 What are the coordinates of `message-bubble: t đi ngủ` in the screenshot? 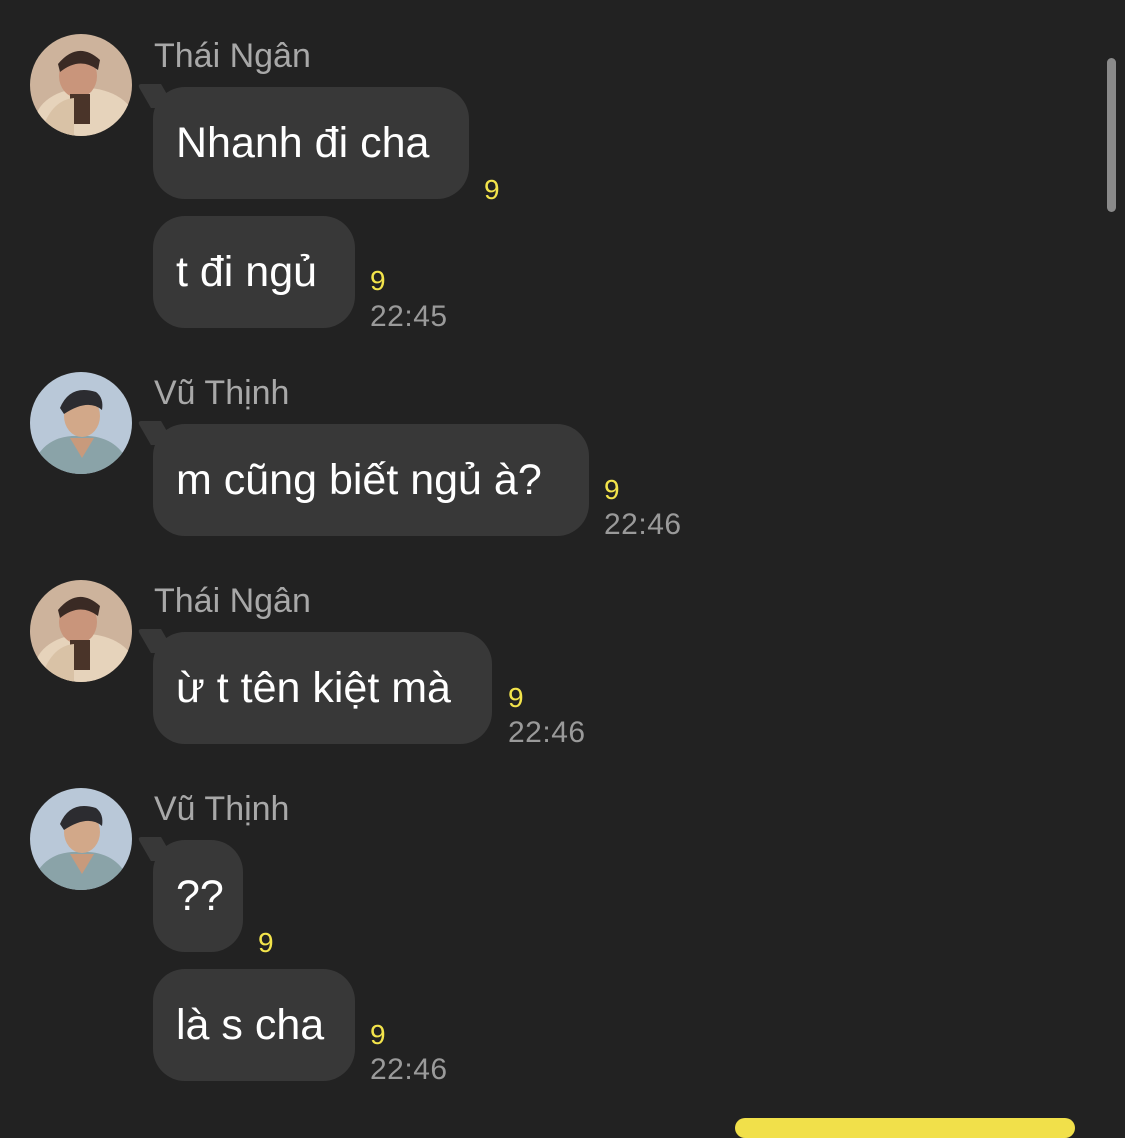 It's located at (254, 272).